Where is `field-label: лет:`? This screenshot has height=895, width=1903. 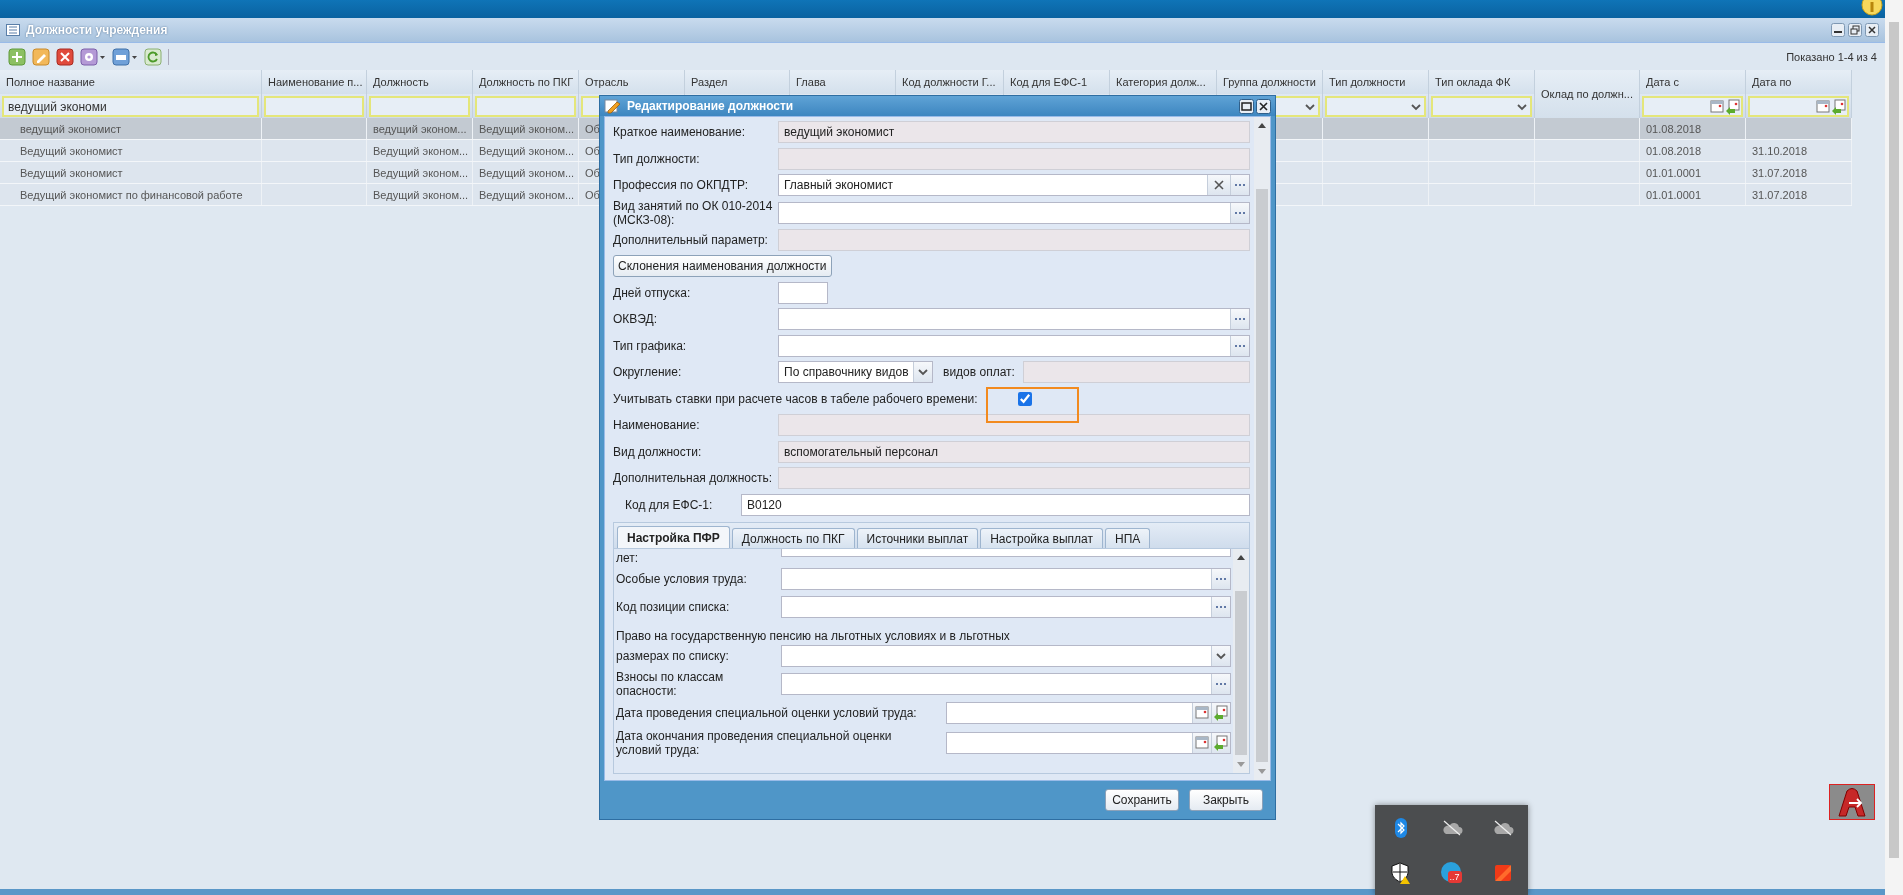
field-label: лет: is located at coordinates (628, 558).